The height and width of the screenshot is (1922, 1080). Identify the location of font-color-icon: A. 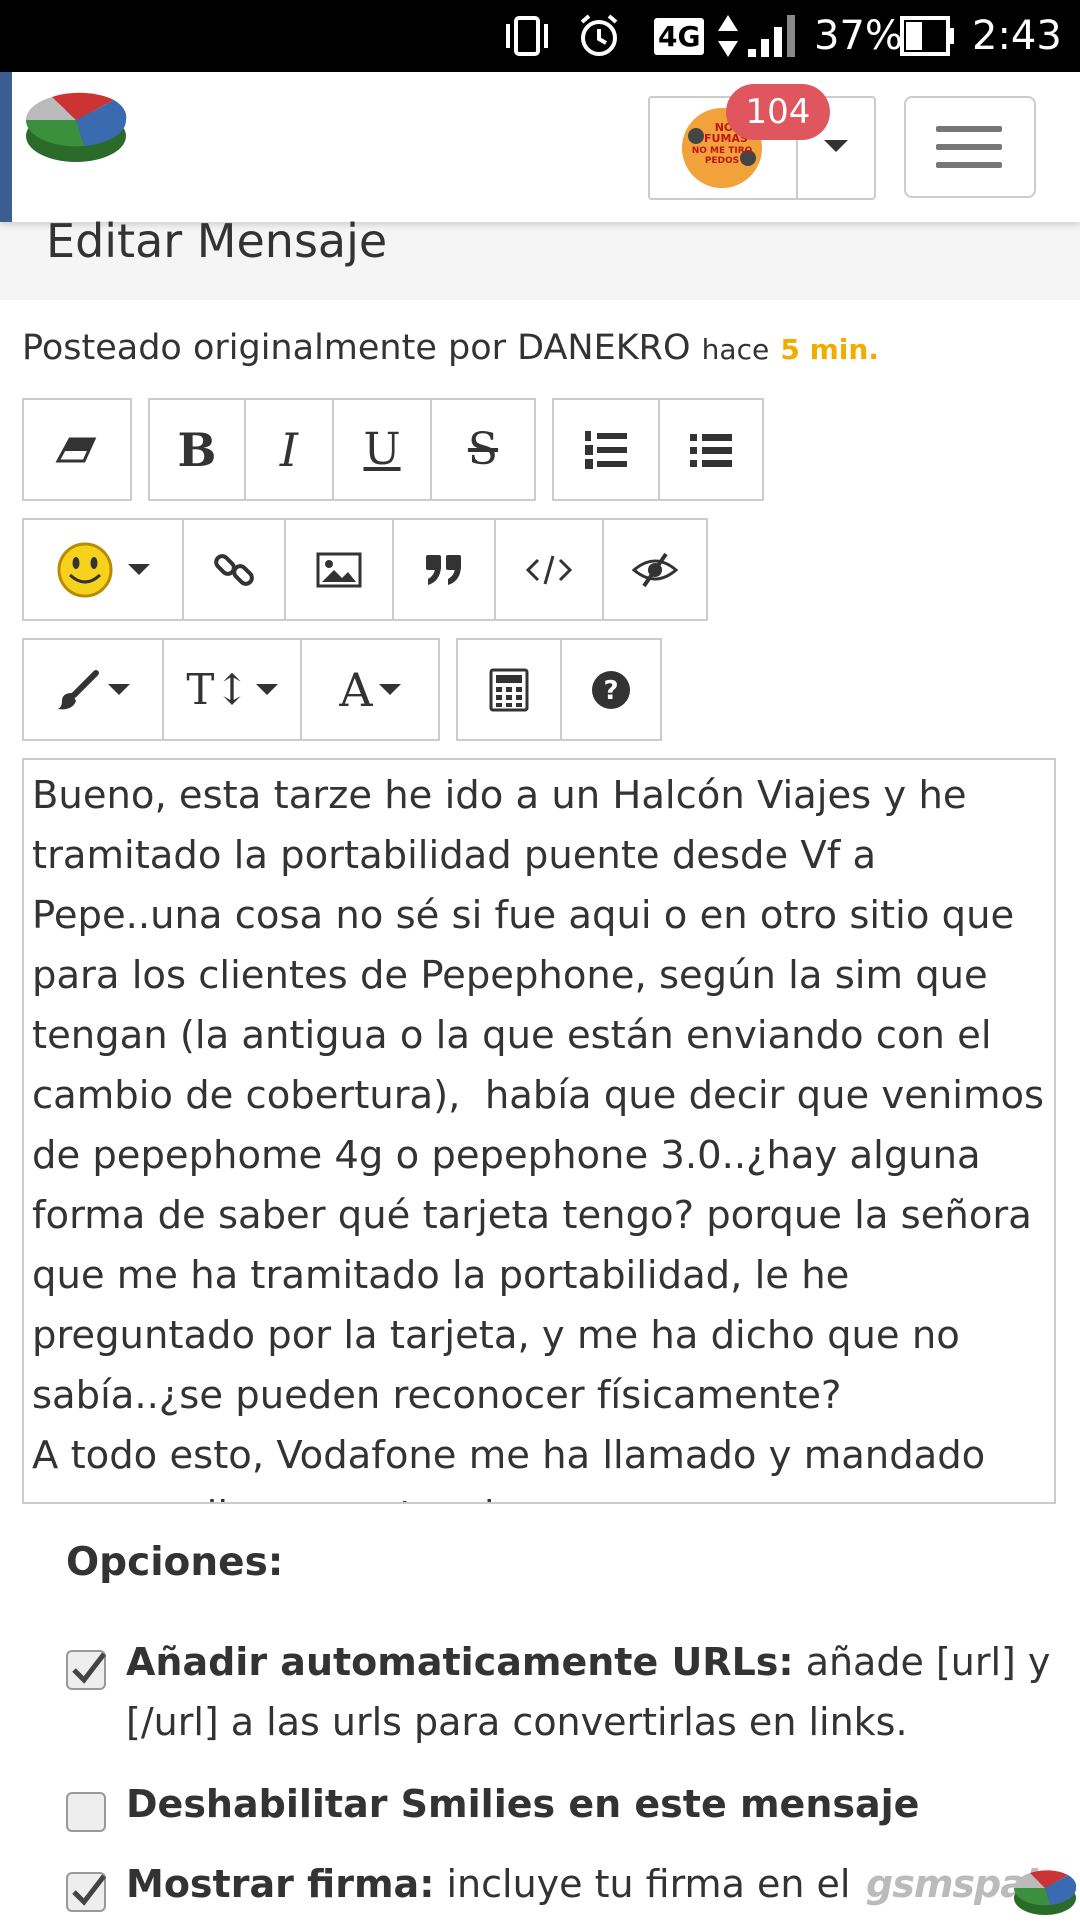
(356, 689).